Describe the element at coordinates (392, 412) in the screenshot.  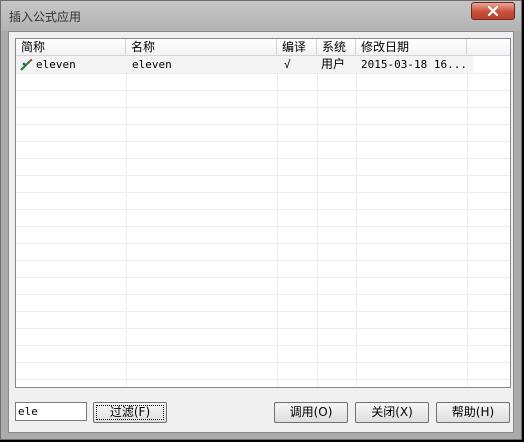
I see `close-button: 关闭(X)` at that location.